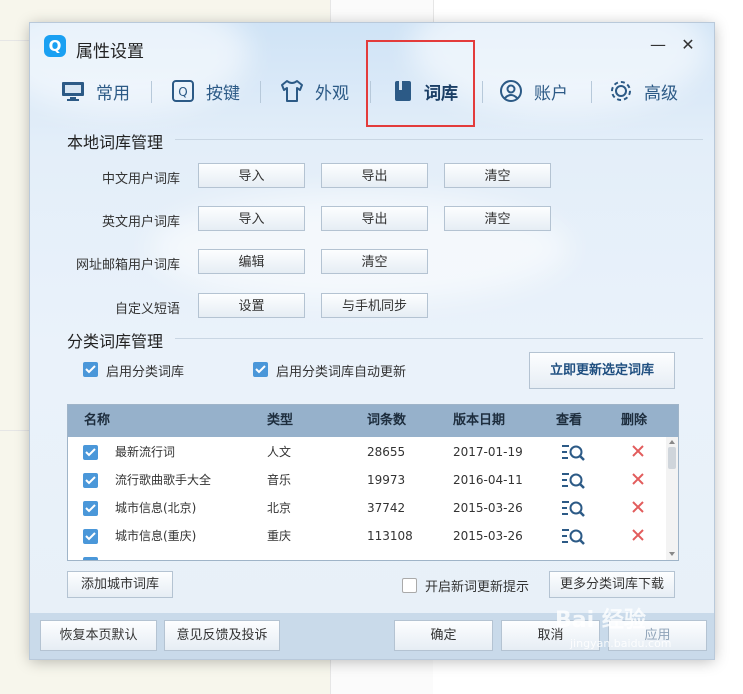  Describe the element at coordinates (95, 91) in the screenshot. I see `tab-general: 常用` at that location.